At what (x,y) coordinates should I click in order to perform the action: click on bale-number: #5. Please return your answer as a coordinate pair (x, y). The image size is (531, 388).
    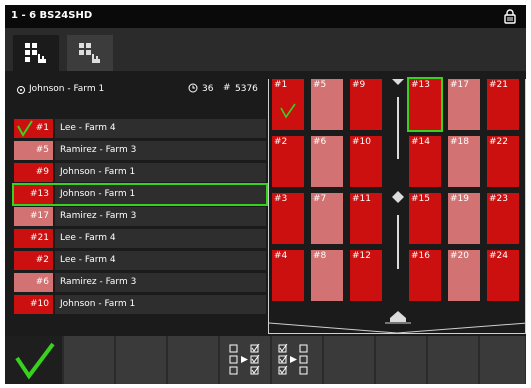
    Looking at the image, I should click on (33, 150).